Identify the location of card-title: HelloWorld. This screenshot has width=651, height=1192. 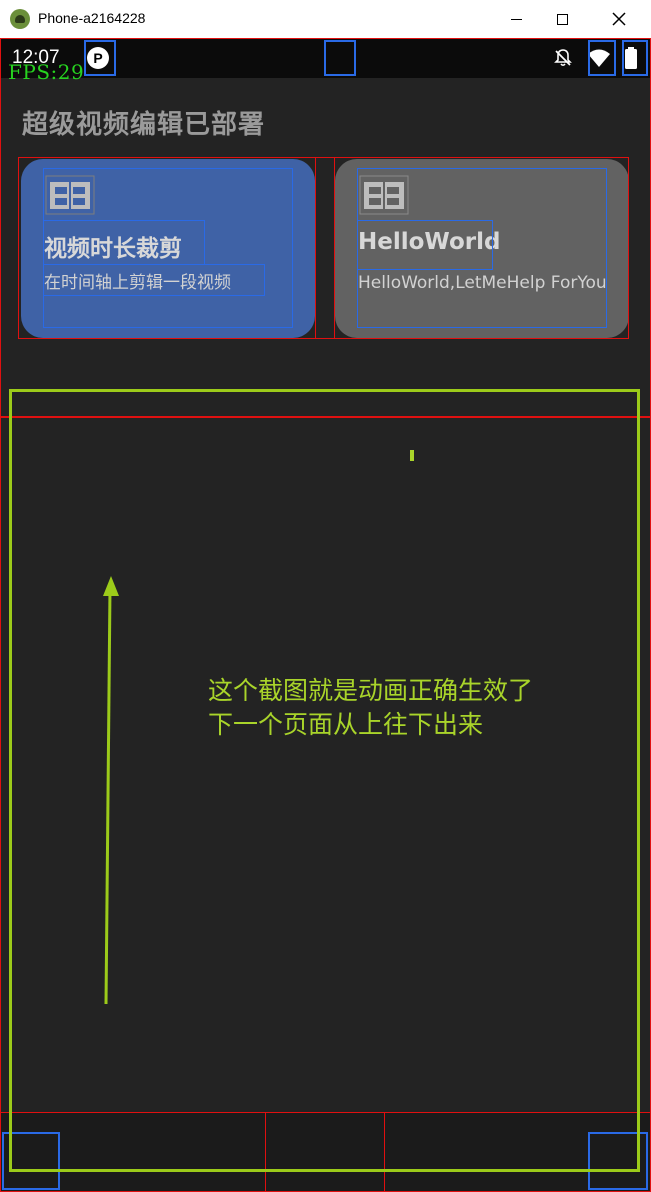
(429, 242).